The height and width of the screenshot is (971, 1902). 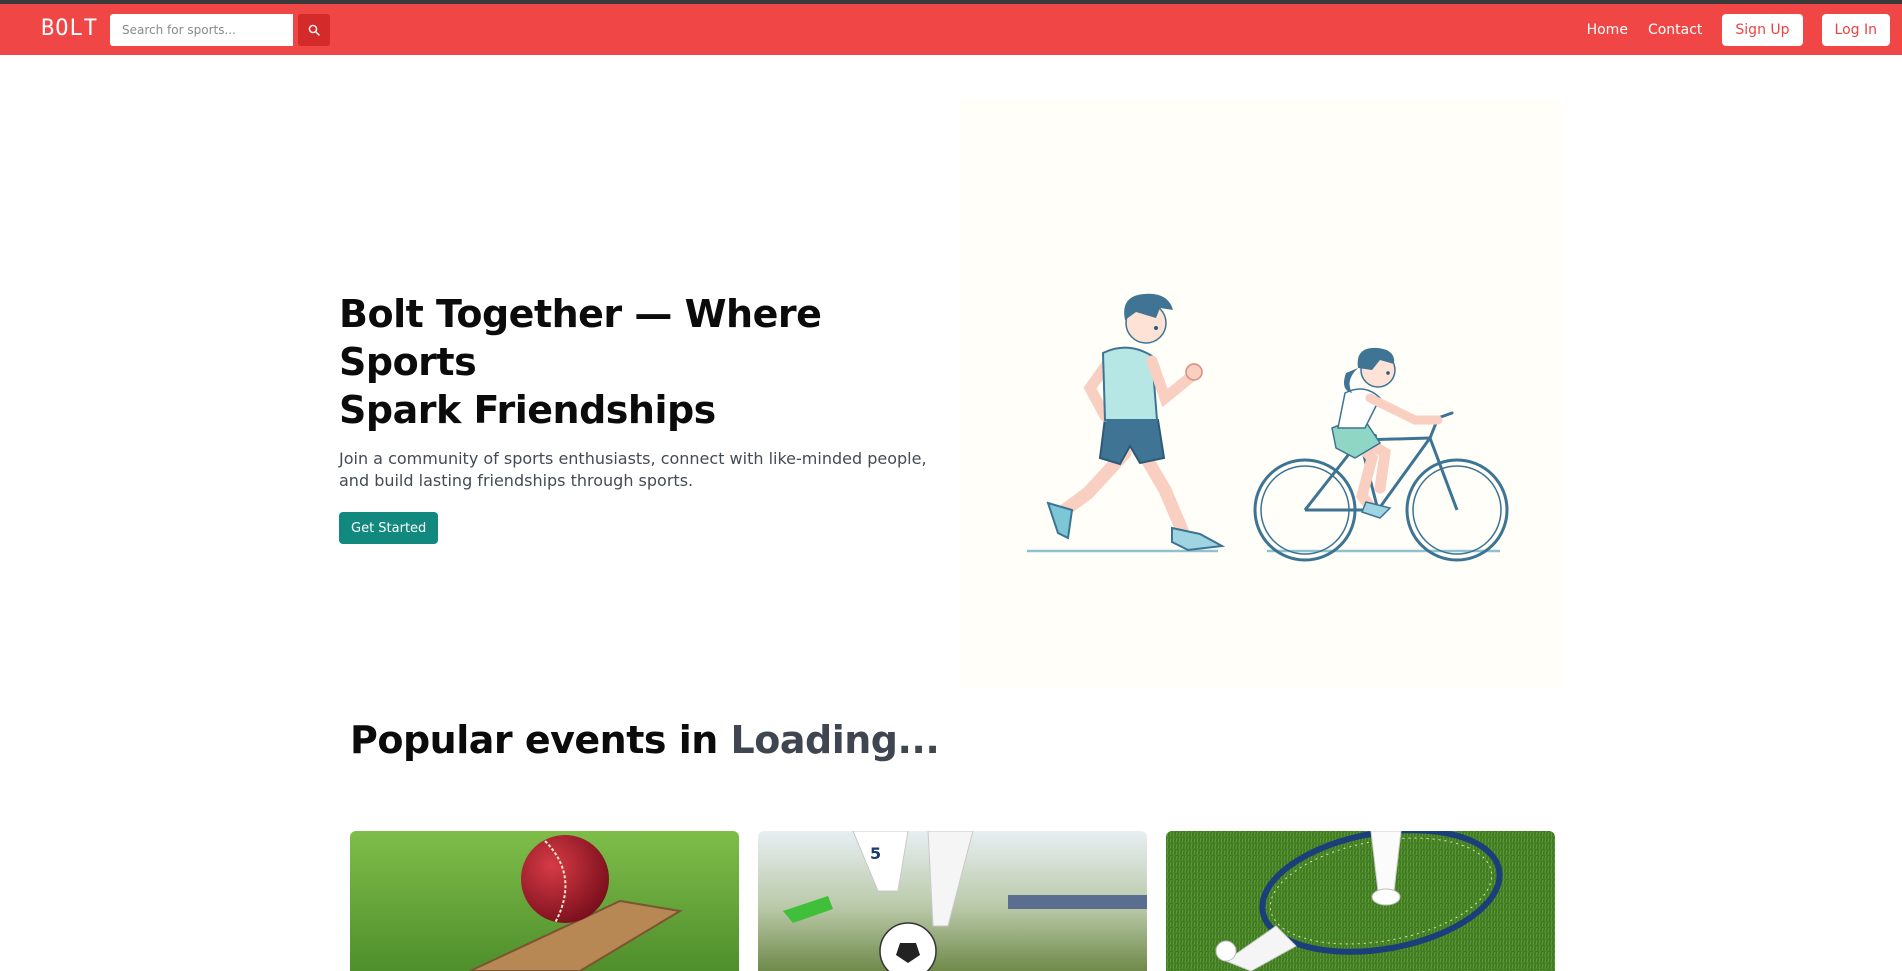 I want to click on cyclist-figure, so click(x=1381, y=454).